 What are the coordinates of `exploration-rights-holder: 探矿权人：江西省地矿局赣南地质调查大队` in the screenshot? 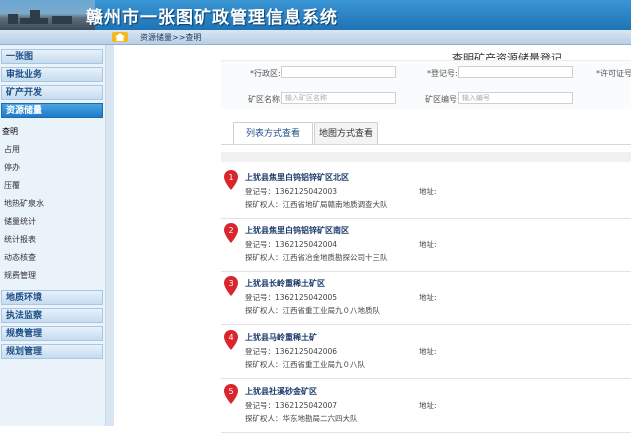 It's located at (316, 204).